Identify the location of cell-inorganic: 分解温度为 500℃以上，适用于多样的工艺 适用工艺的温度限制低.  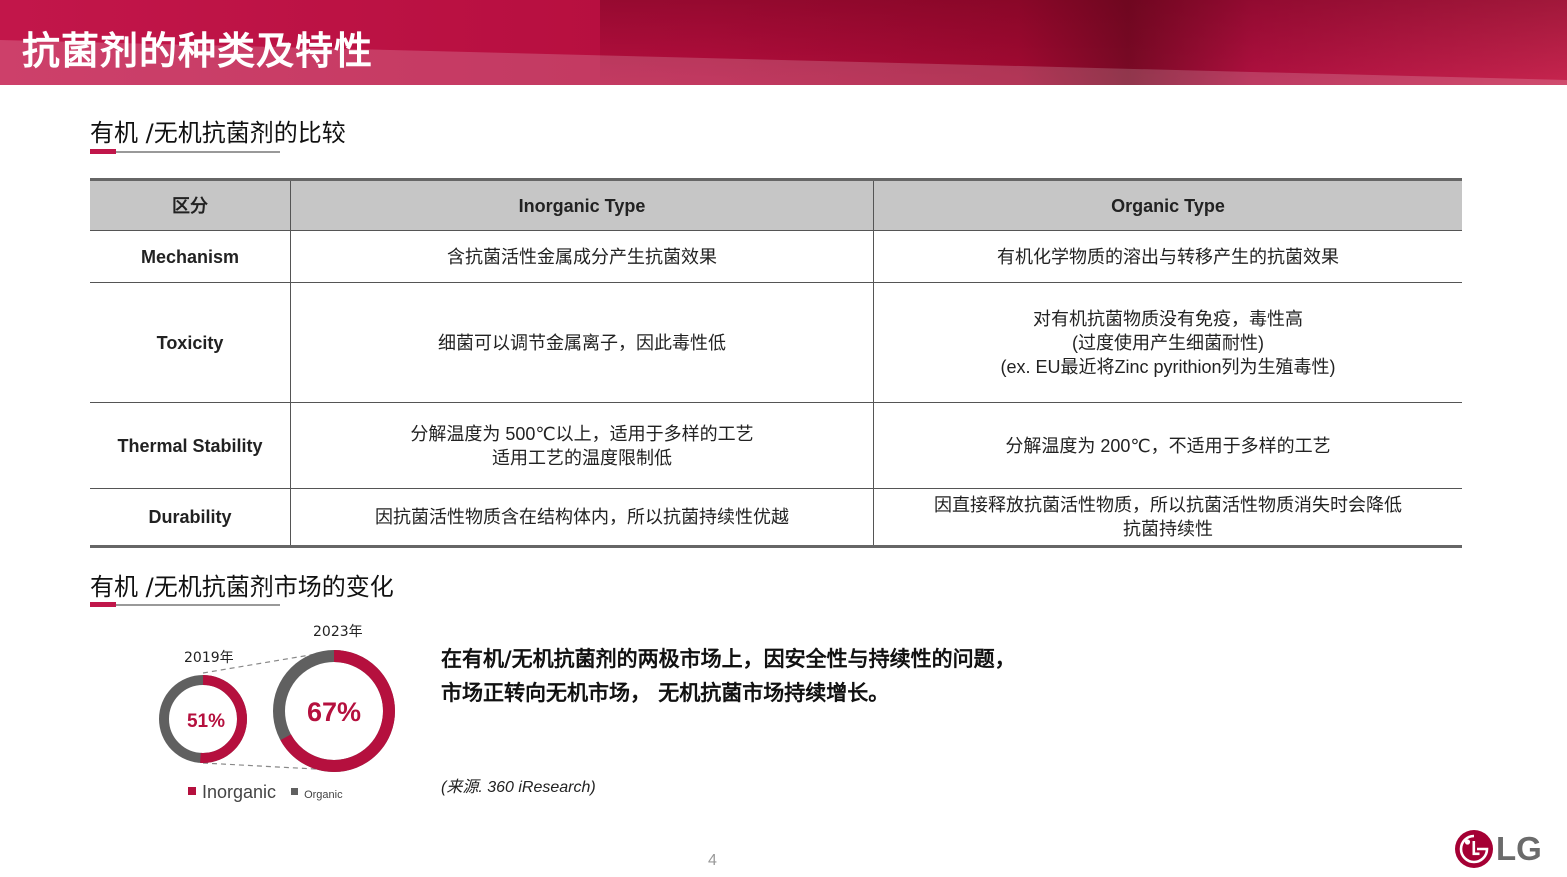
(582, 445).